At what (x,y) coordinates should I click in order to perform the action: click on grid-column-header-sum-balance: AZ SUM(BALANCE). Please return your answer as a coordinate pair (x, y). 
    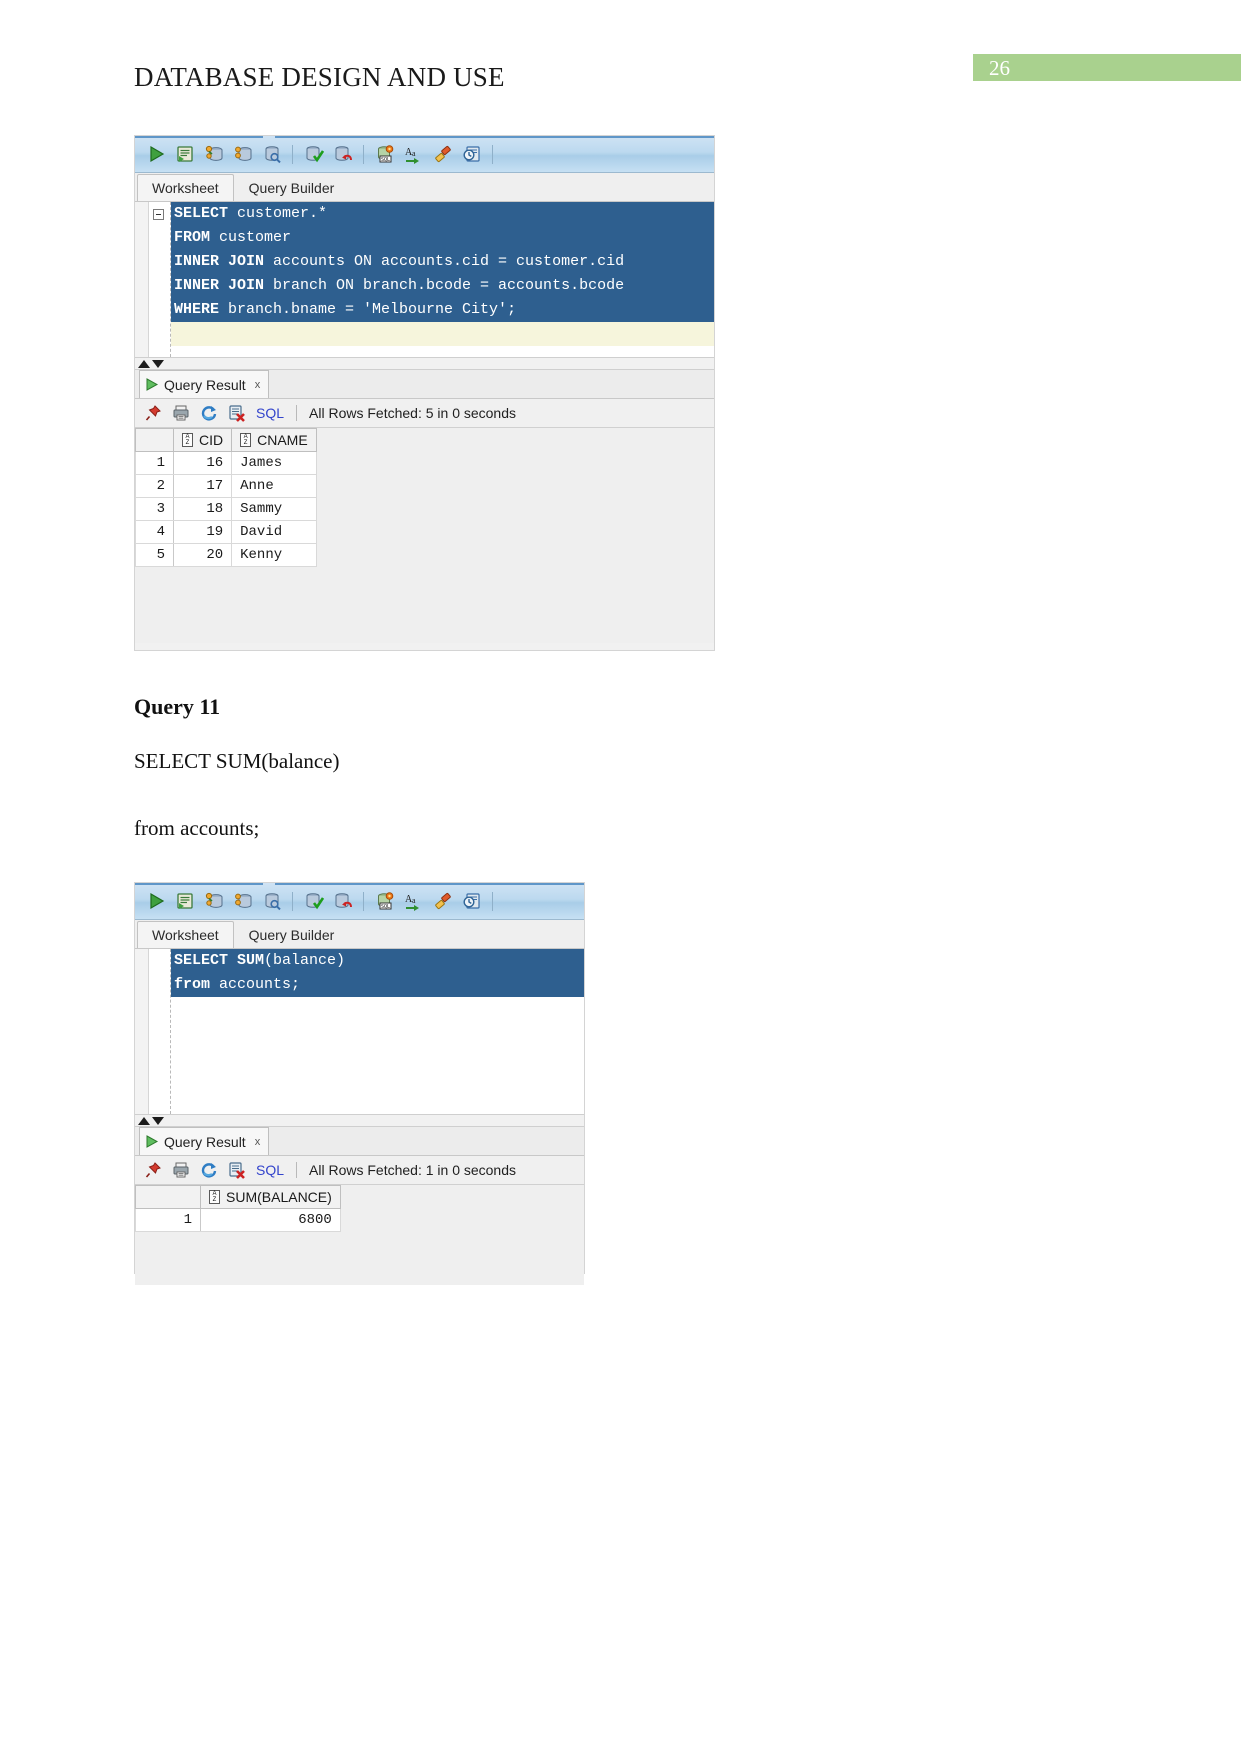
    Looking at the image, I should click on (270, 1197).